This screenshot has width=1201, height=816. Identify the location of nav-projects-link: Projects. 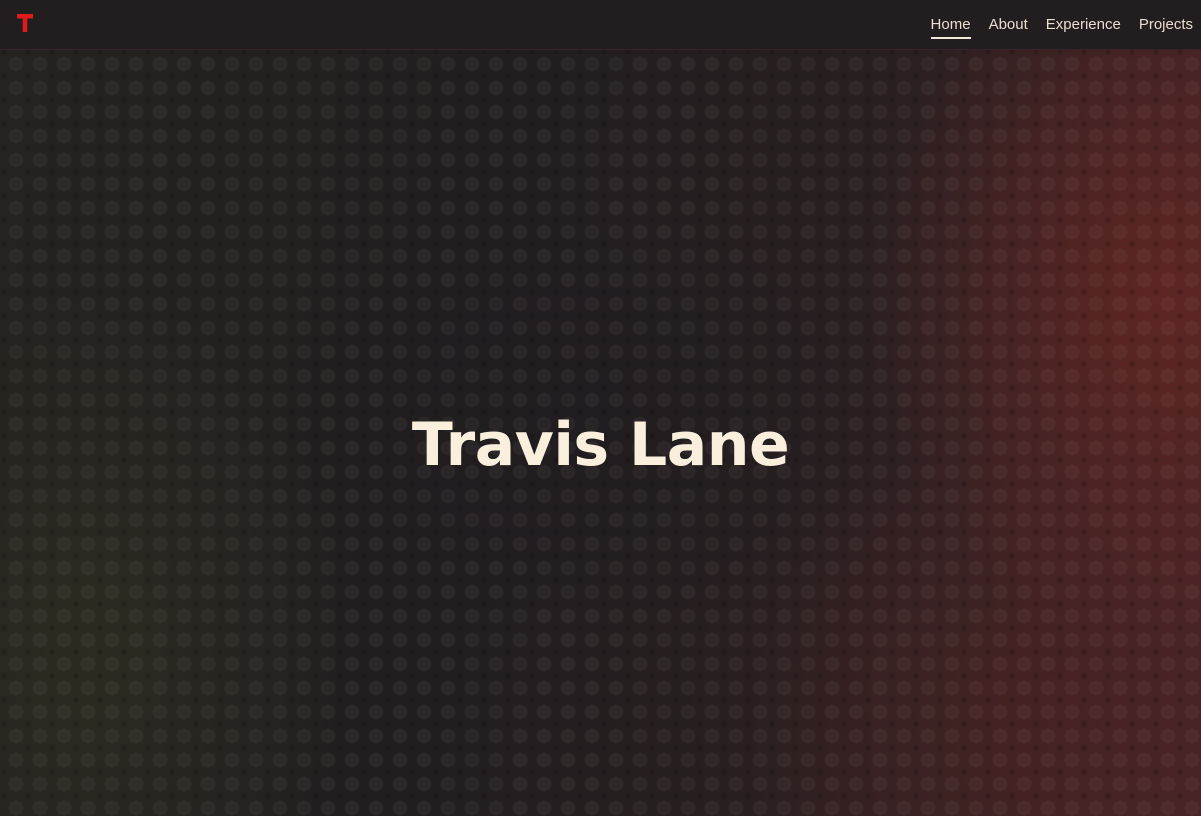
(1166, 24).